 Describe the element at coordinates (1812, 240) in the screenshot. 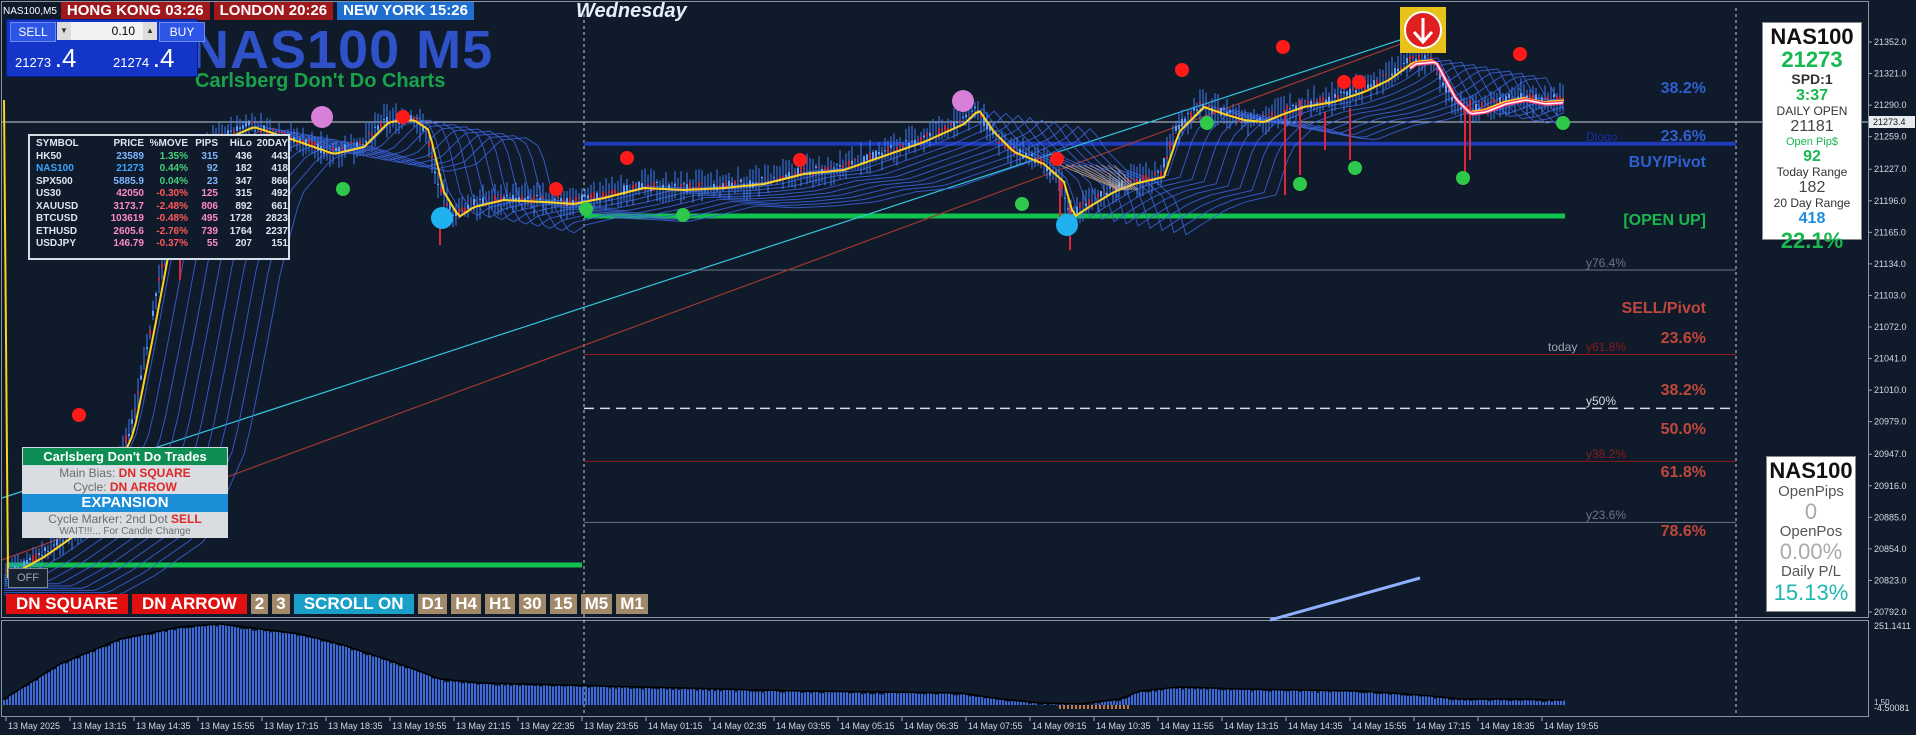

I see `info-range-percent: 22.1%` at that location.